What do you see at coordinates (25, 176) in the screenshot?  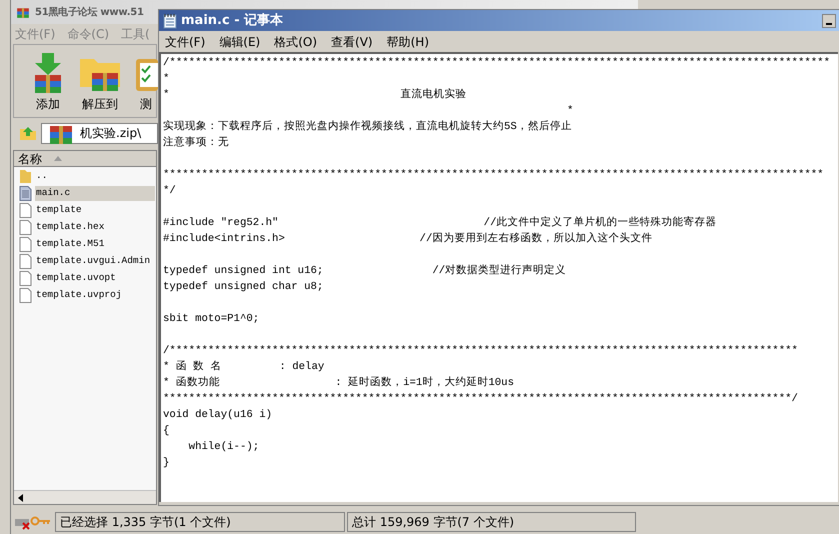 I see `folder-icon` at bounding box center [25, 176].